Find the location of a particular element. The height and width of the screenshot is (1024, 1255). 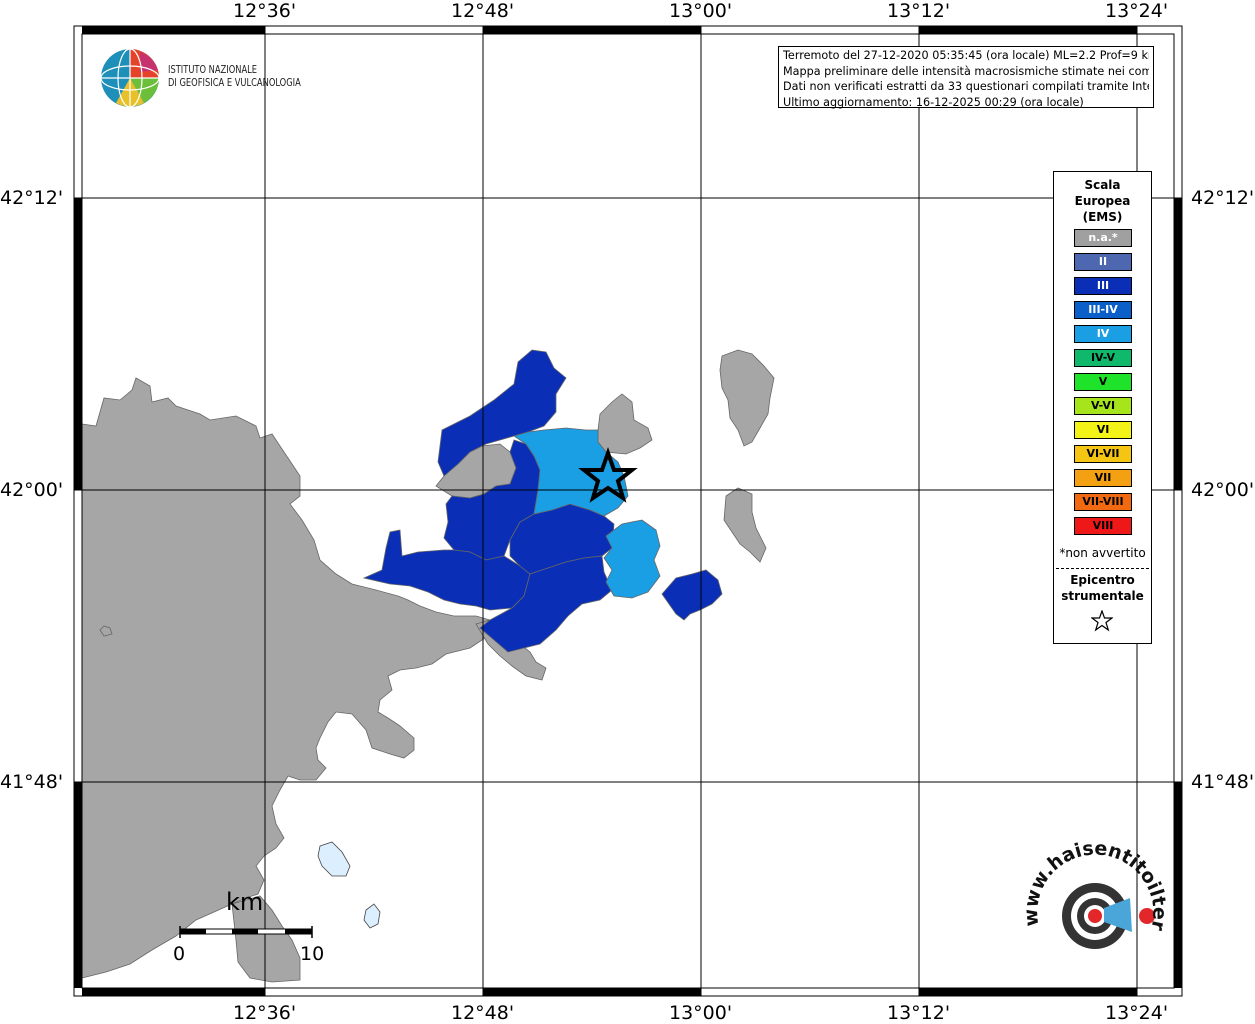

legend-epicenter-label: Epicentro strumentale is located at coordinates (1102, 588).